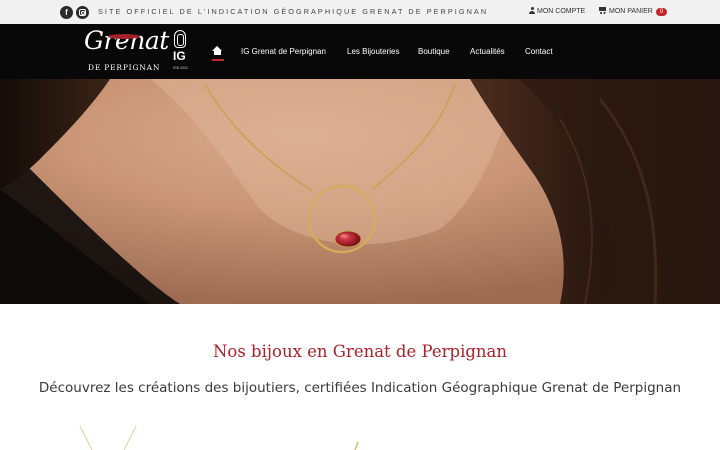  What do you see at coordinates (179, 56) in the screenshot?
I see `ig-label-text: IG` at bounding box center [179, 56].